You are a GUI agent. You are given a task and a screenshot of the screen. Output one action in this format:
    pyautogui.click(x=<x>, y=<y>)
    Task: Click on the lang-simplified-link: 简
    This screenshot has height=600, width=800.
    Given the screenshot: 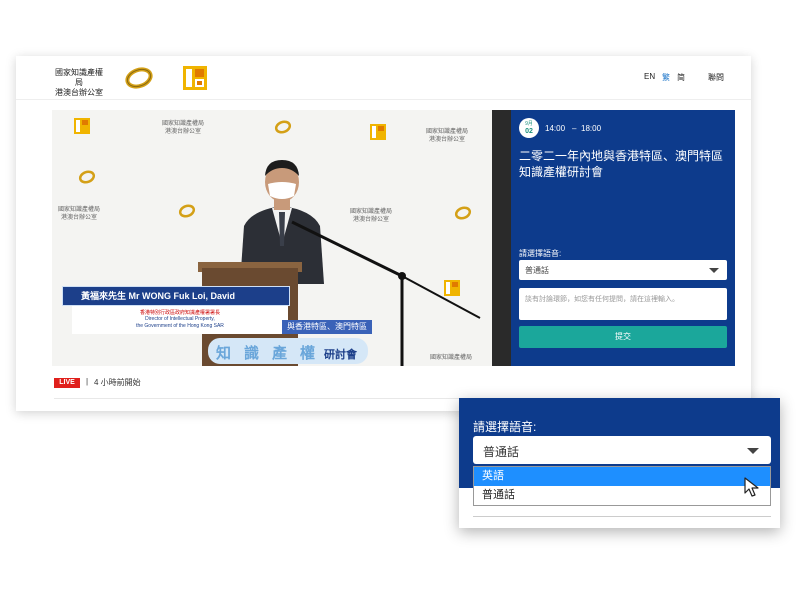 What is the action you would take?
    pyautogui.click(x=681, y=77)
    